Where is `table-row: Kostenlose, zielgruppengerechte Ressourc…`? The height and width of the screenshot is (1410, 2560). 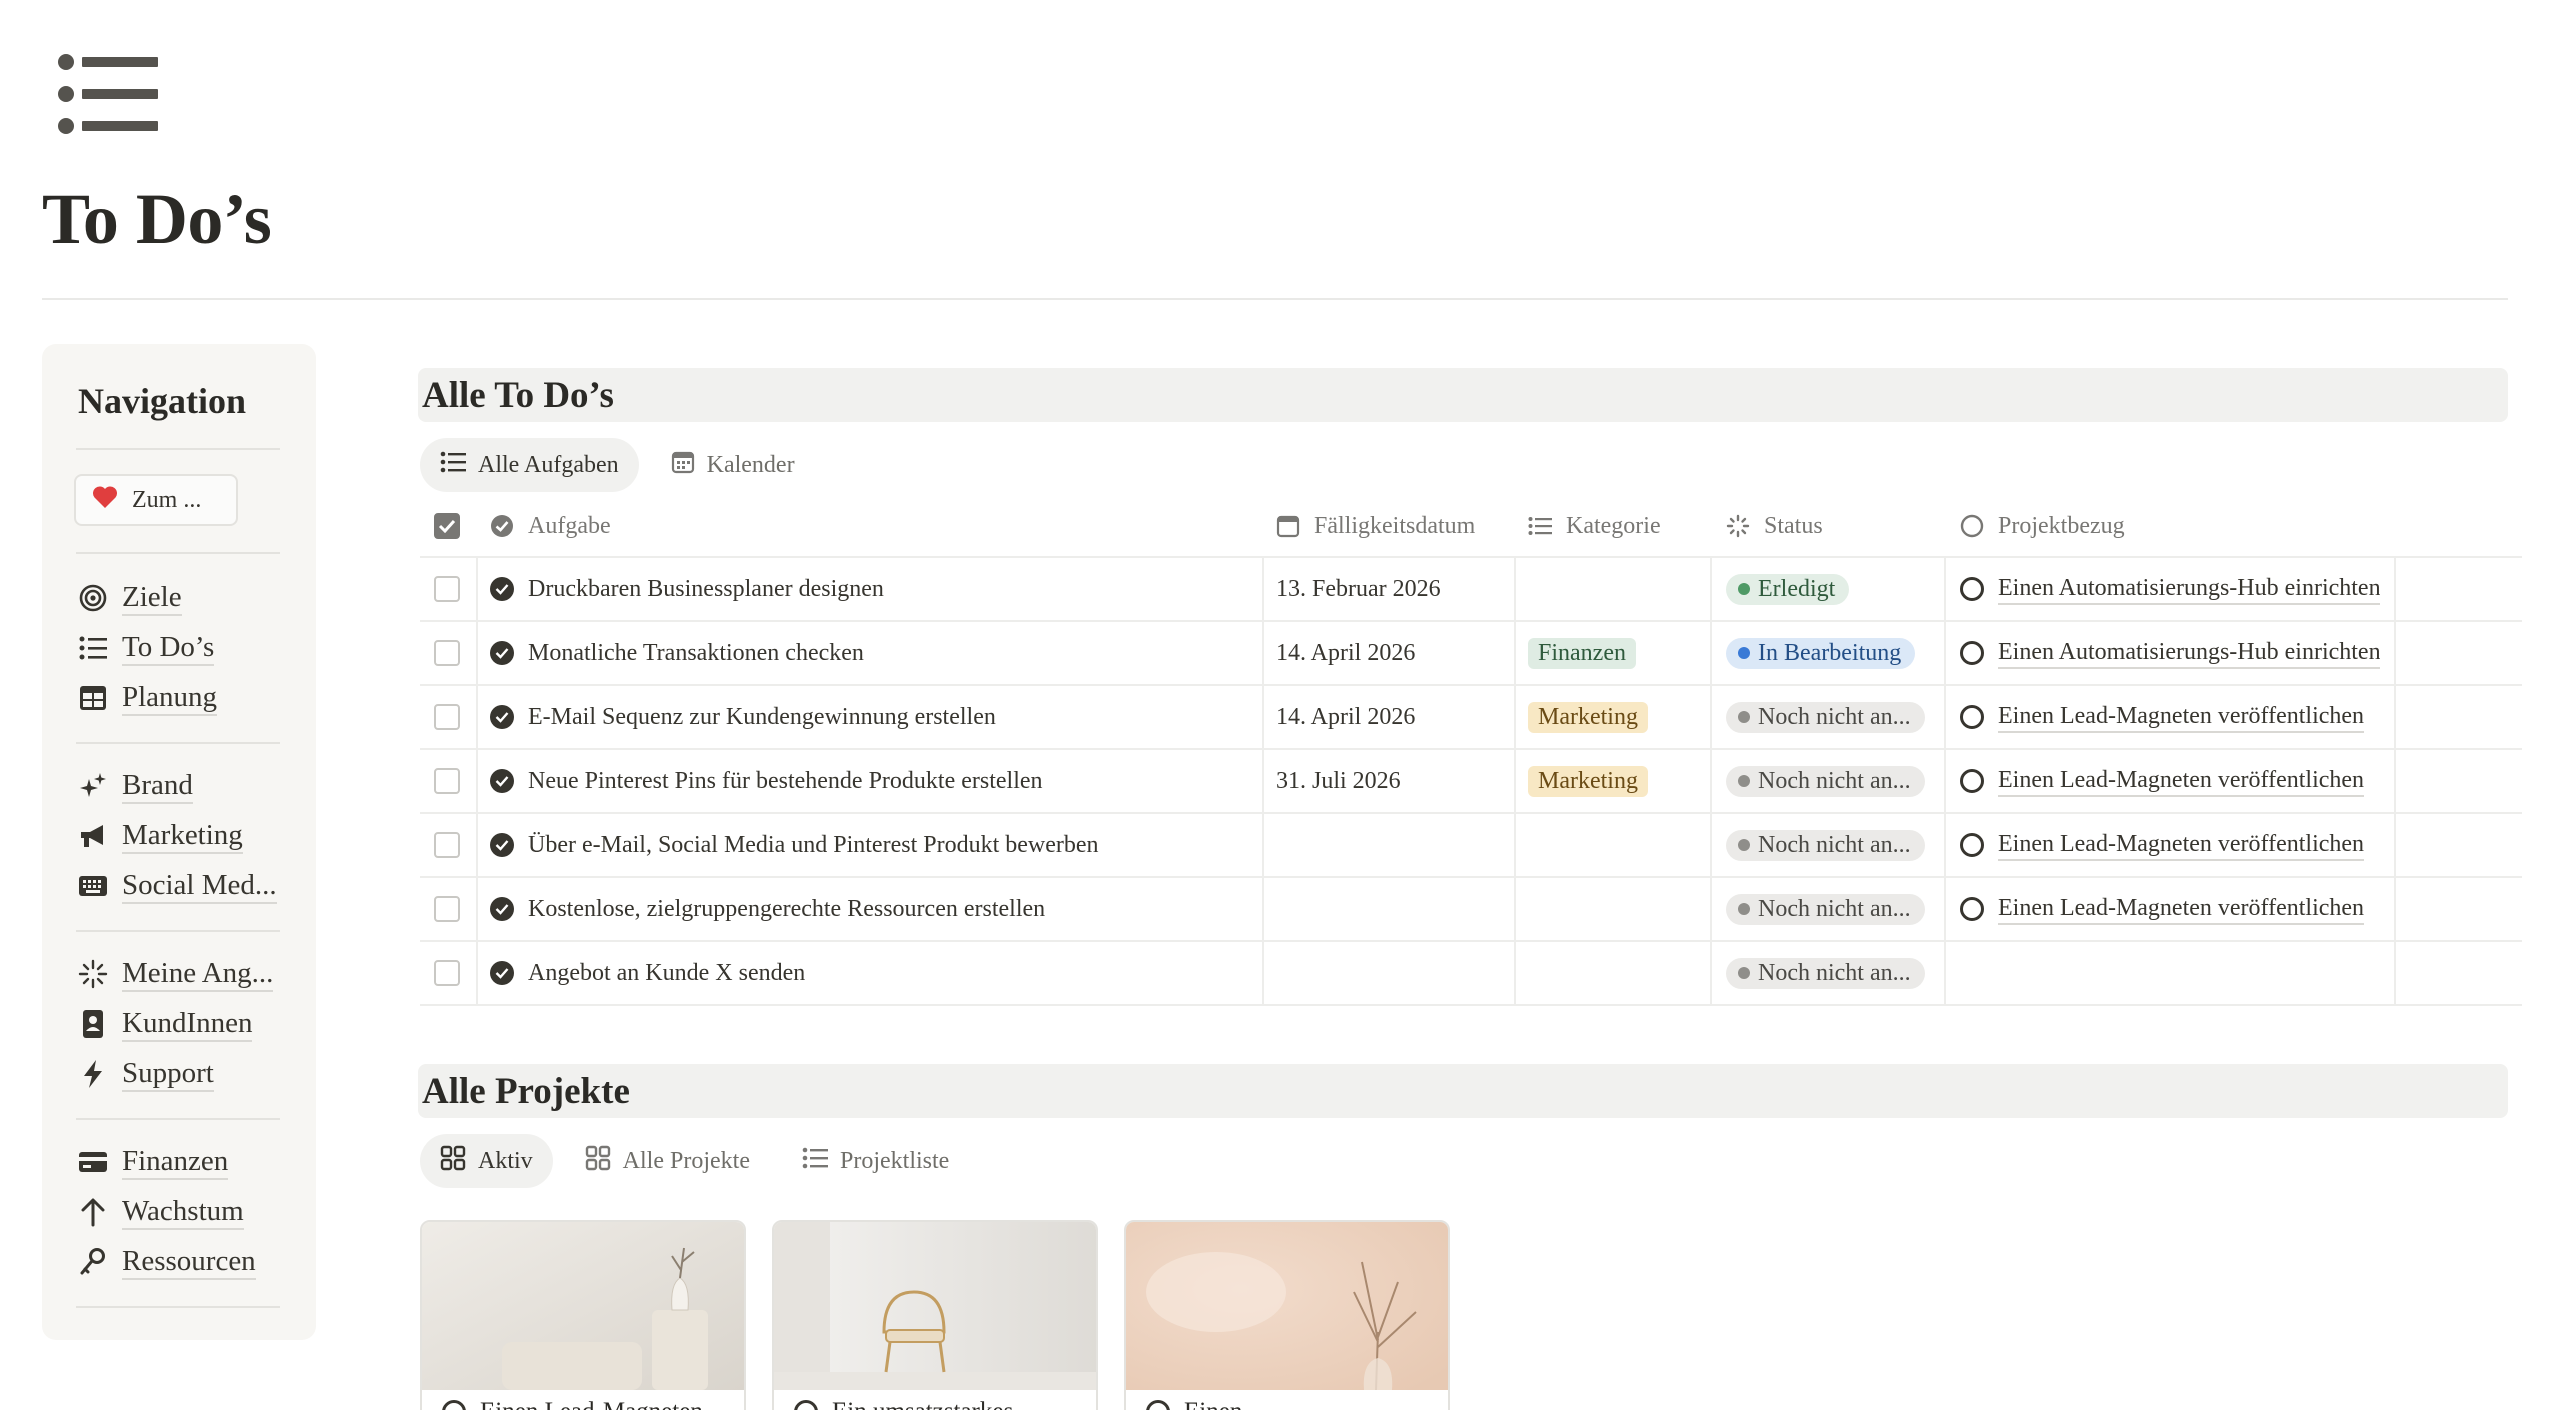 table-row: Kostenlose, zielgruppengerechte Ressourc… is located at coordinates (1471, 910).